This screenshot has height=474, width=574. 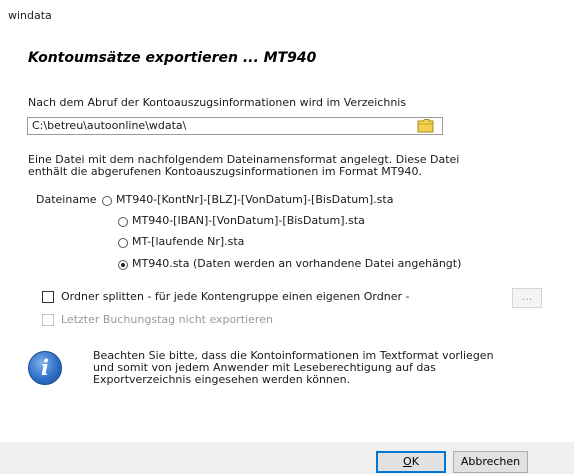 I want to click on dialog-heading: Kontoumsätze exportieren ... MT940, so click(x=172, y=58).